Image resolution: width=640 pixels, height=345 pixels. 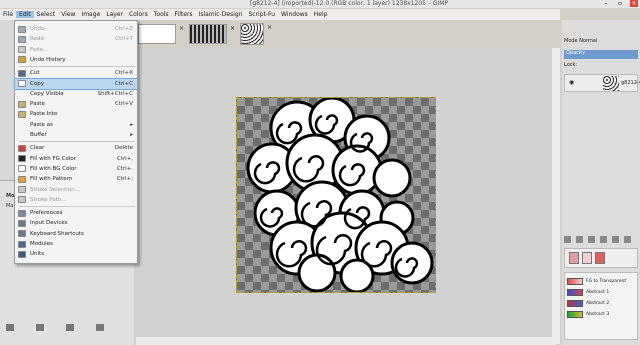 What do you see at coordinates (601, 54) in the screenshot?
I see `opacity-slider: Opacity` at bounding box center [601, 54].